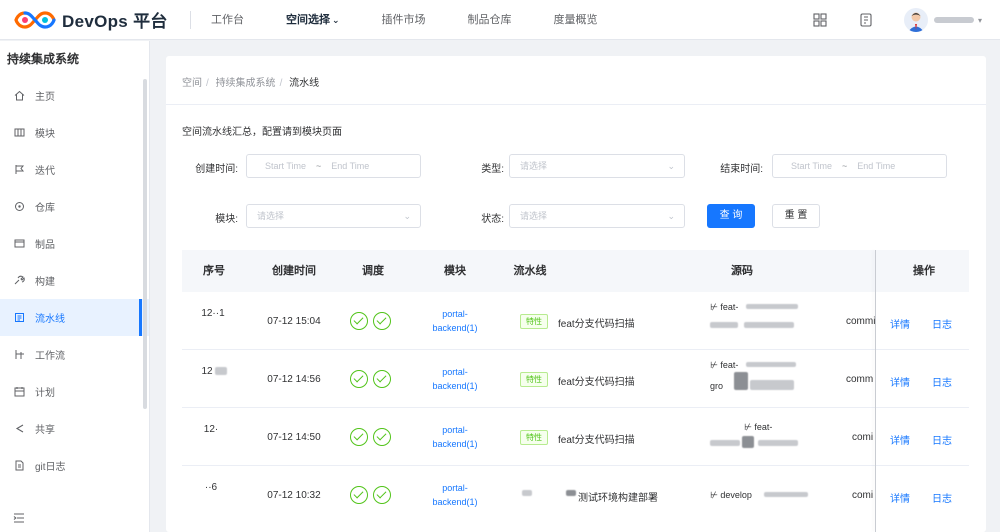  Describe the element at coordinates (74, 280) in the screenshot. I see `sidebar-item-build: 构建` at that location.